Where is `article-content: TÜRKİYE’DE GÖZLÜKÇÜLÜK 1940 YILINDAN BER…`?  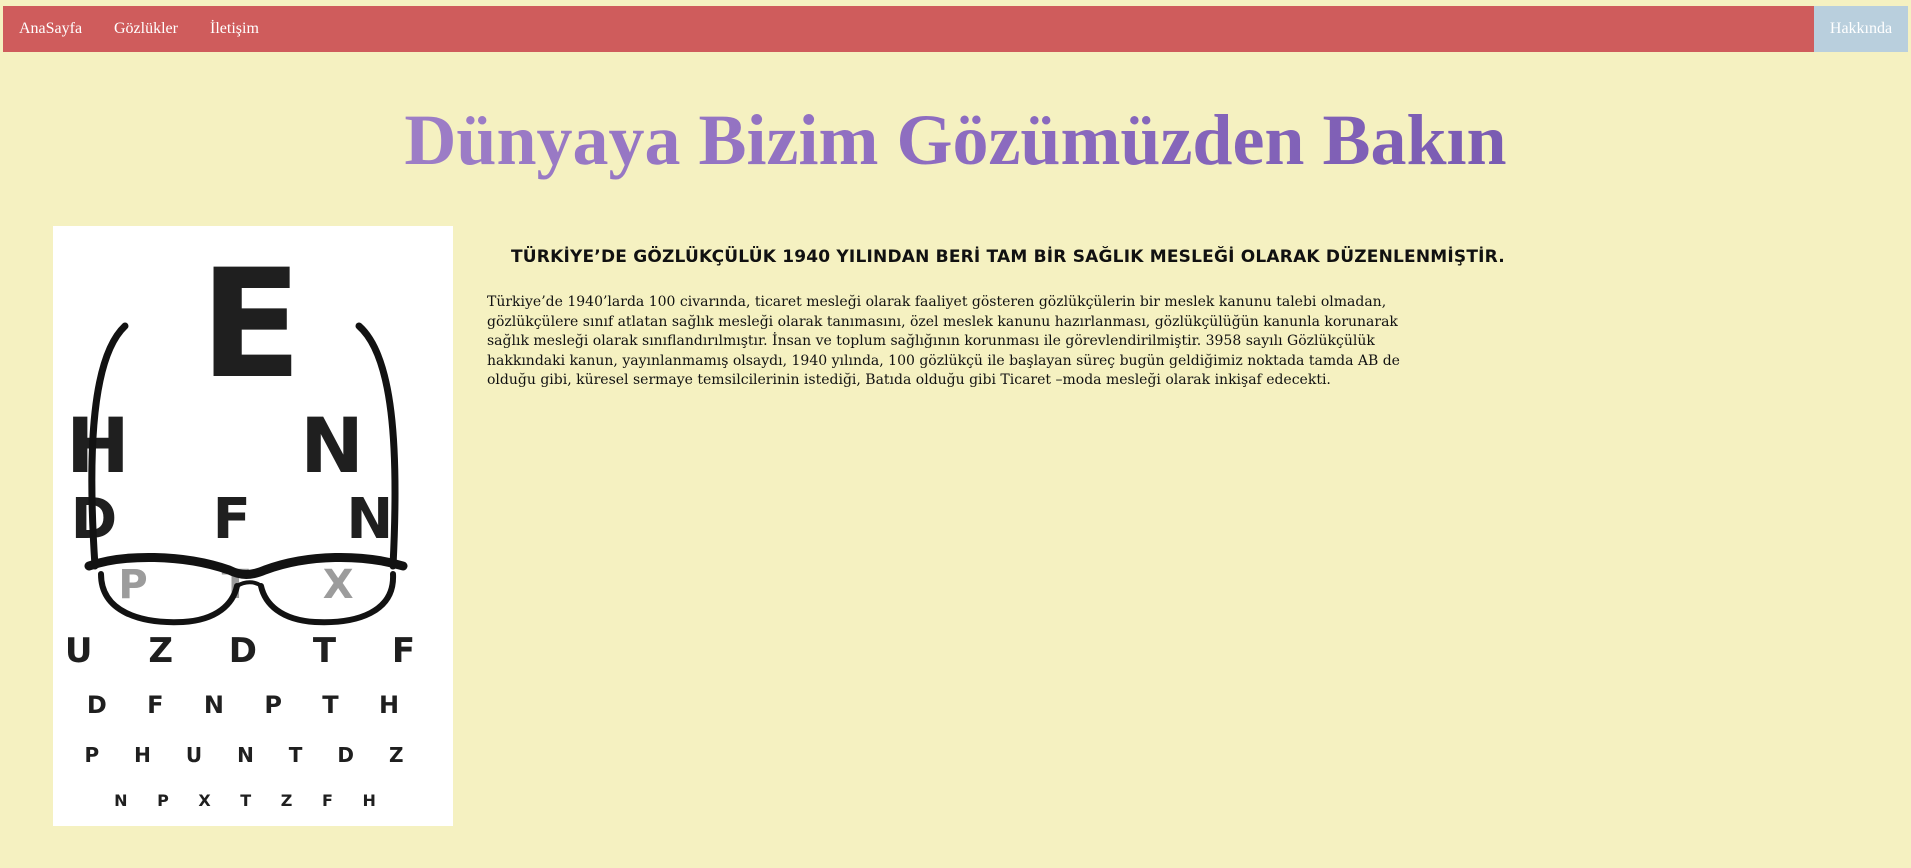
article-content: TÜRKİYE’DE GÖZLÜKÇÜLÜK 1940 YILINDAN BER… is located at coordinates (996, 315).